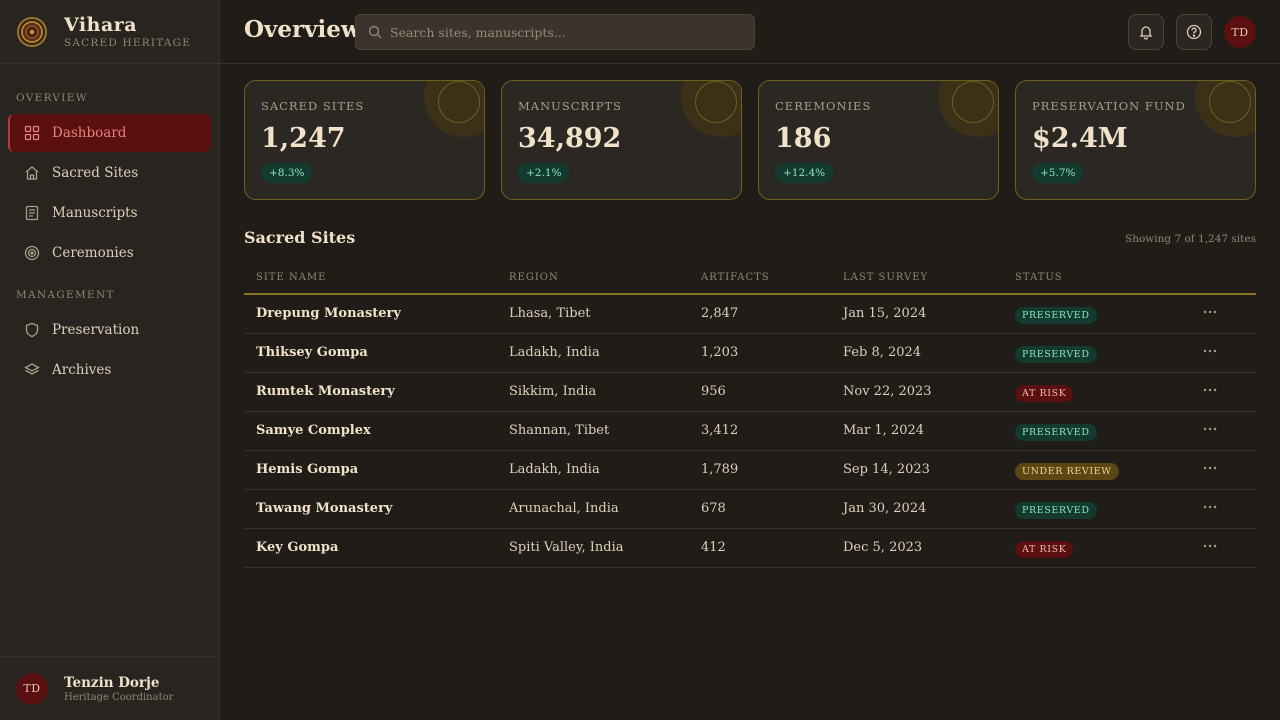 The width and height of the screenshot is (1280, 720). I want to click on status-badge: AT RISK, so click(1044, 549).